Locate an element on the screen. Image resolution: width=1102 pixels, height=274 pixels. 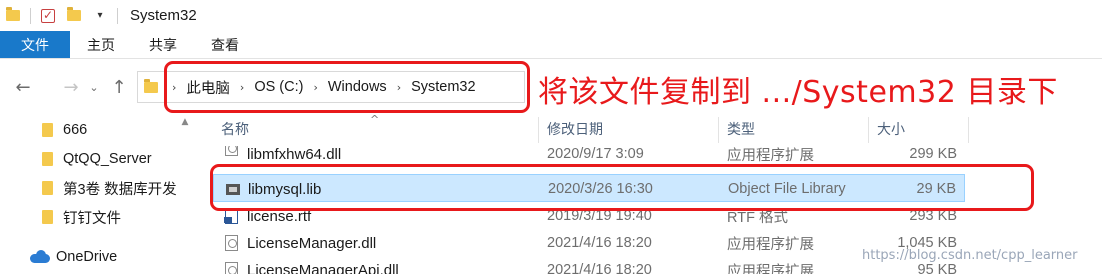
sidebar-item-dingtalk-files: 钉钉文件 is located at coordinates (89, 217).